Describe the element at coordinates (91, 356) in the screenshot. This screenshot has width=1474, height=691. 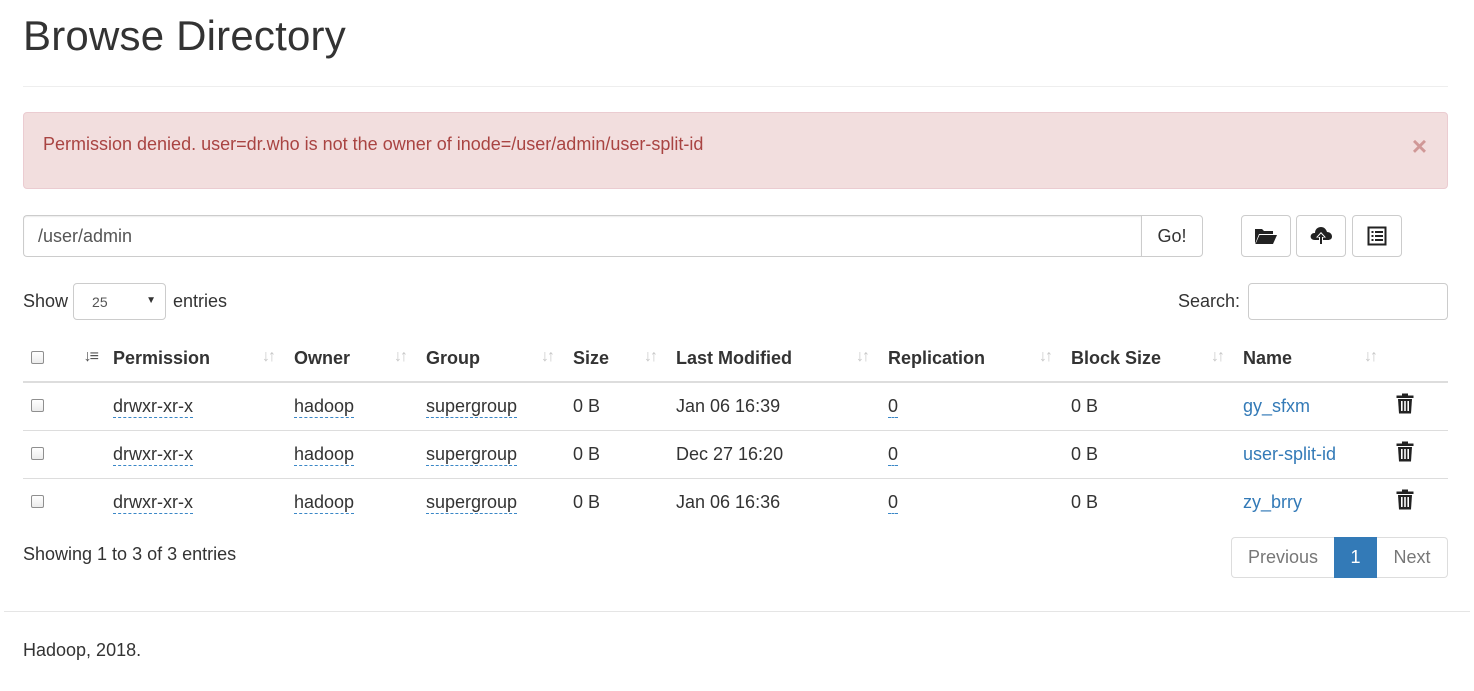
I see `sort-asc-icon: ↓≡` at that location.